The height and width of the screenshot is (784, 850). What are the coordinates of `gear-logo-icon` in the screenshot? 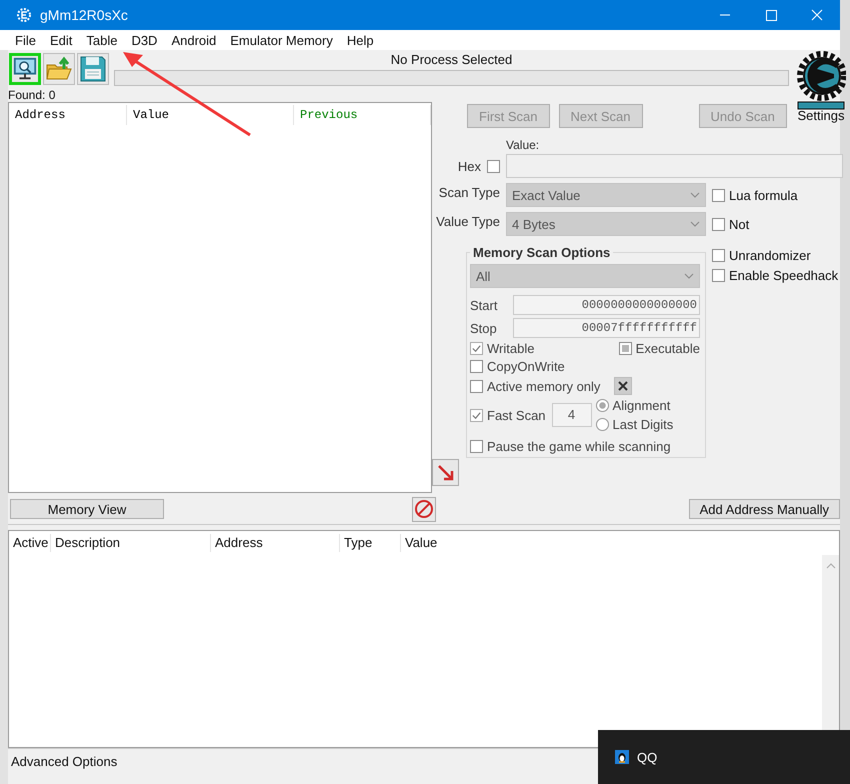 It's located at (821, 81).